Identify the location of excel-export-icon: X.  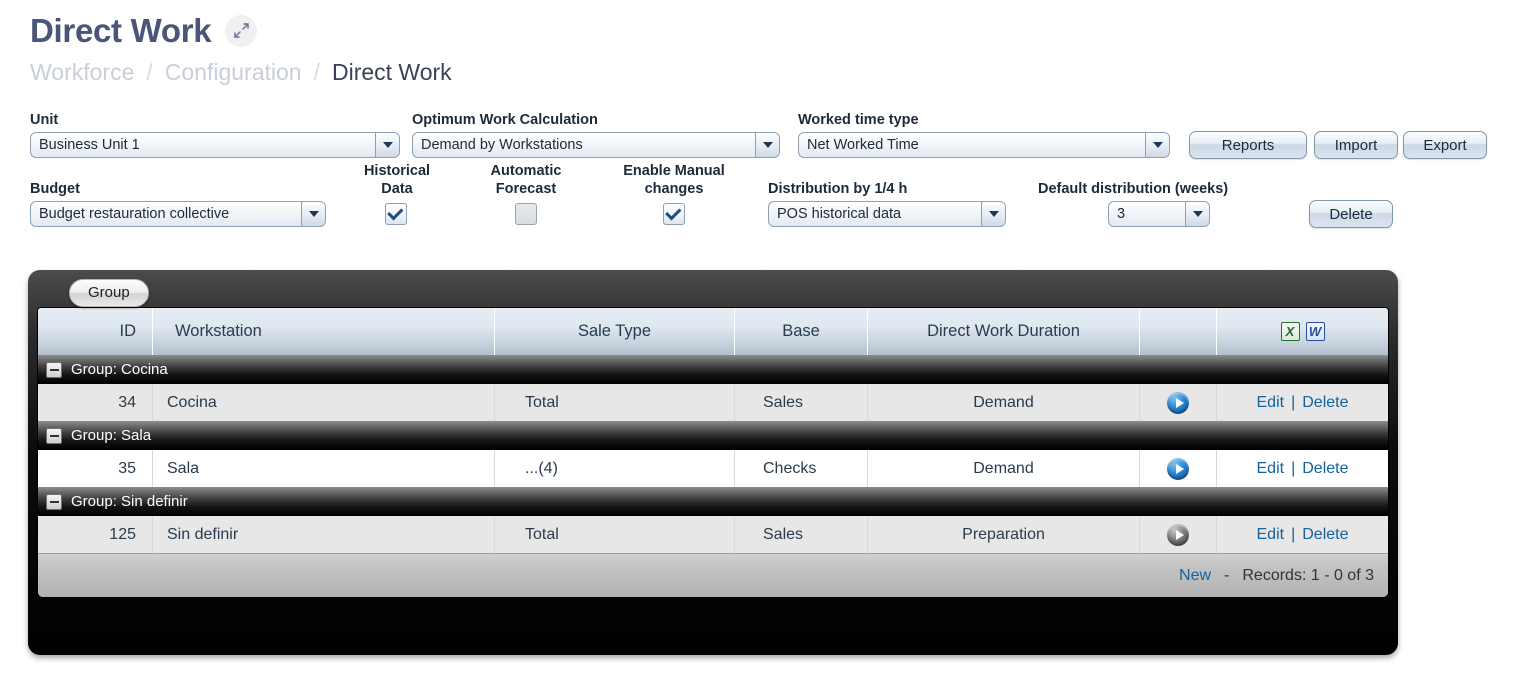
(1290, 331).